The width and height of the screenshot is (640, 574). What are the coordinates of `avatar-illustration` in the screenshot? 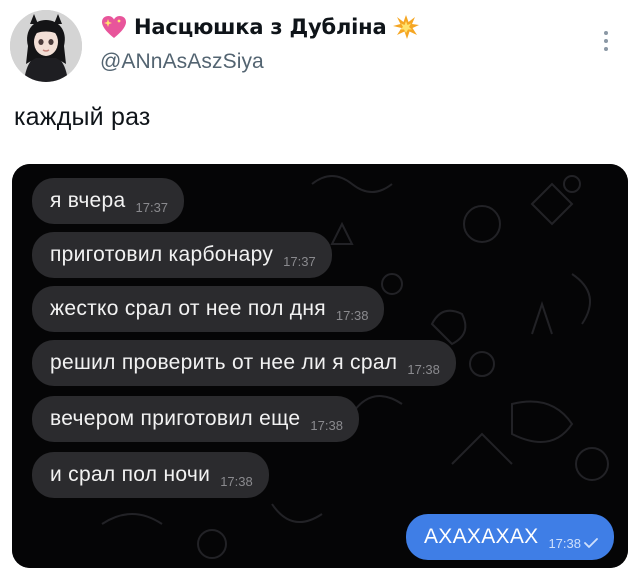 It's located at (46, 46).